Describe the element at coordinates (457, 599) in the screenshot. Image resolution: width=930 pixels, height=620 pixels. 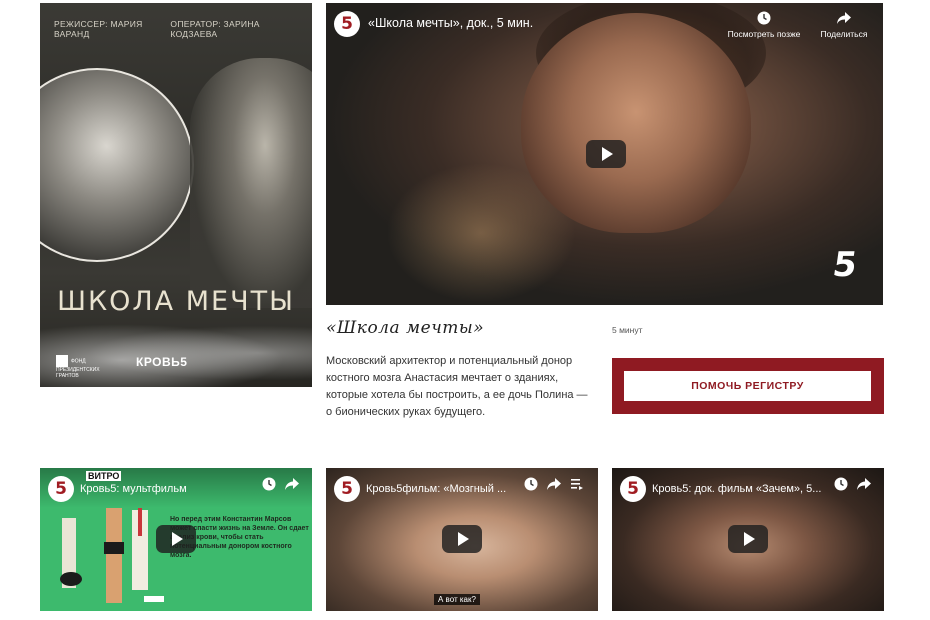
I see `video-subtitle: А вот как?` at that location.